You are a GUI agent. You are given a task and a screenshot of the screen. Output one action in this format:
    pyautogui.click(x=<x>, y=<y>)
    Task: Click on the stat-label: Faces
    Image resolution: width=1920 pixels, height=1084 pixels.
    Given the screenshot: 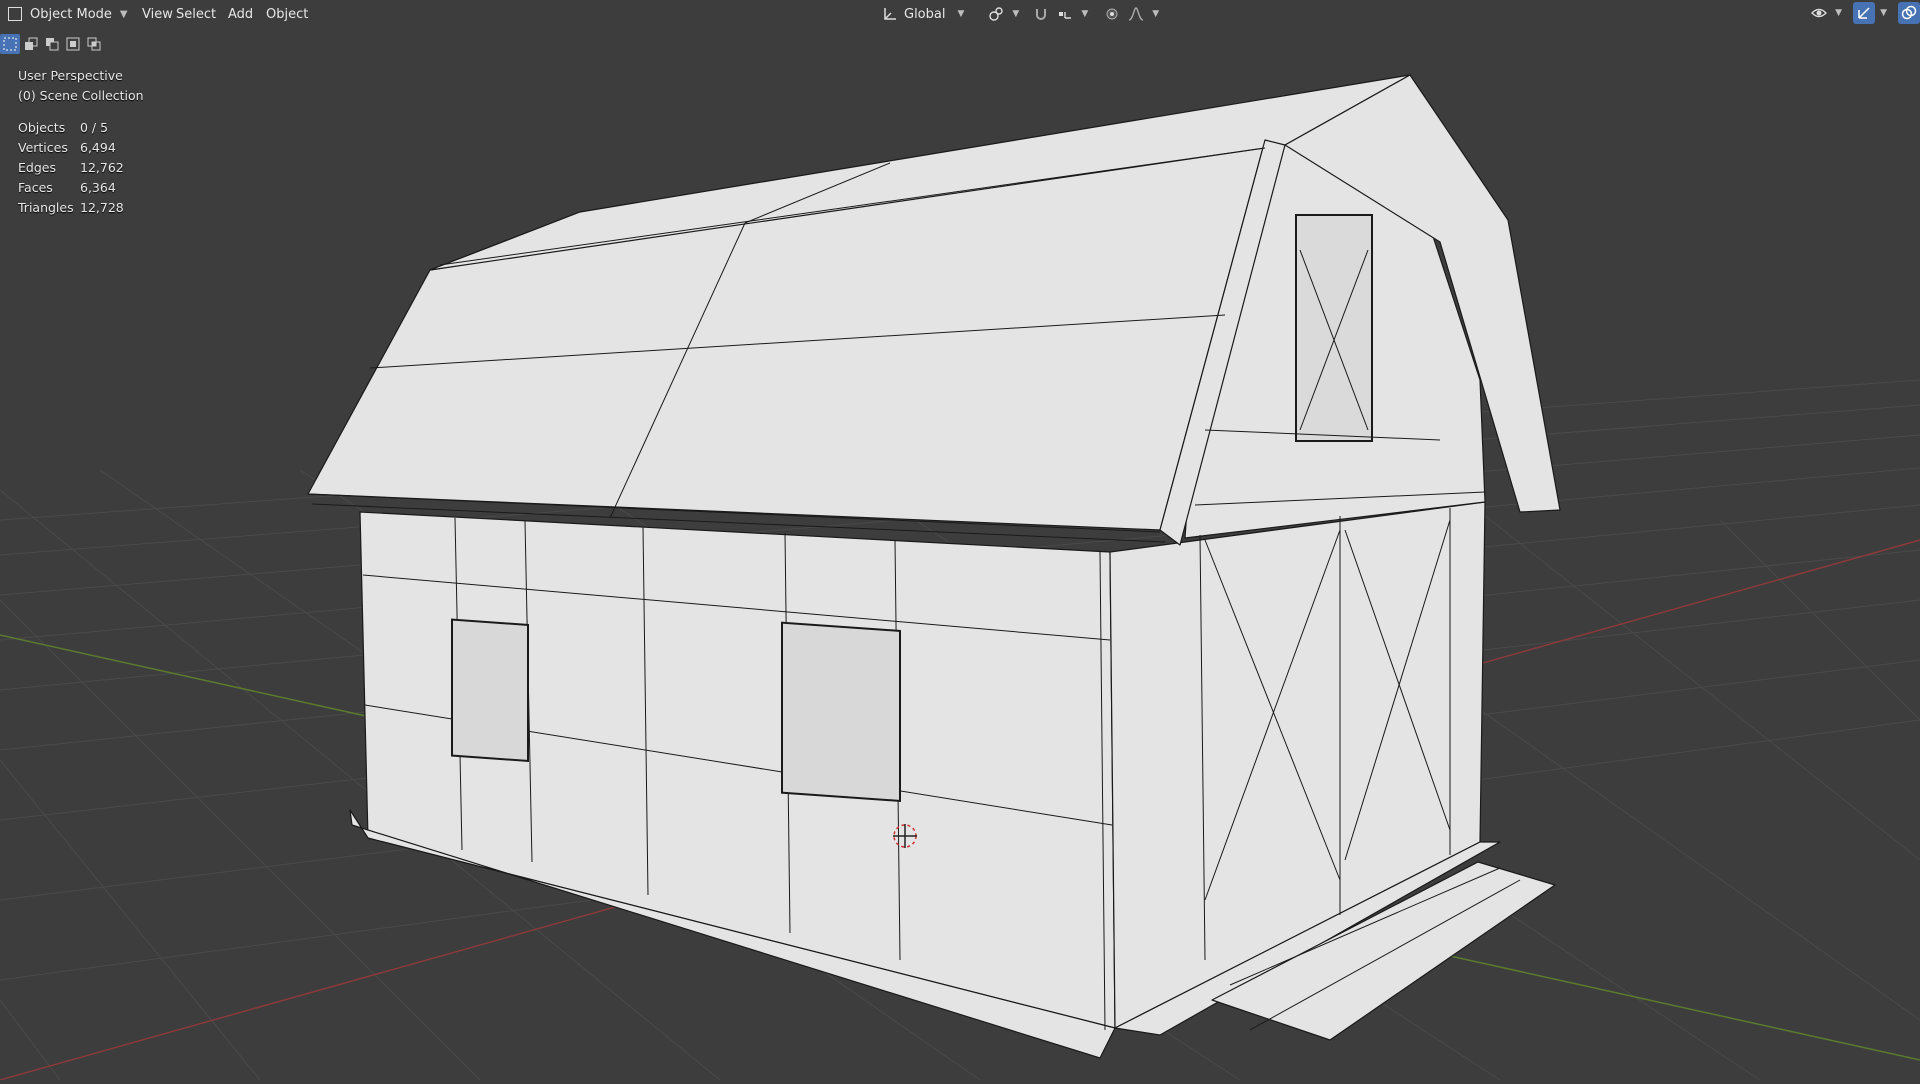 What is the action you would take?
    pyautogui.click(x=35, y=187)
    